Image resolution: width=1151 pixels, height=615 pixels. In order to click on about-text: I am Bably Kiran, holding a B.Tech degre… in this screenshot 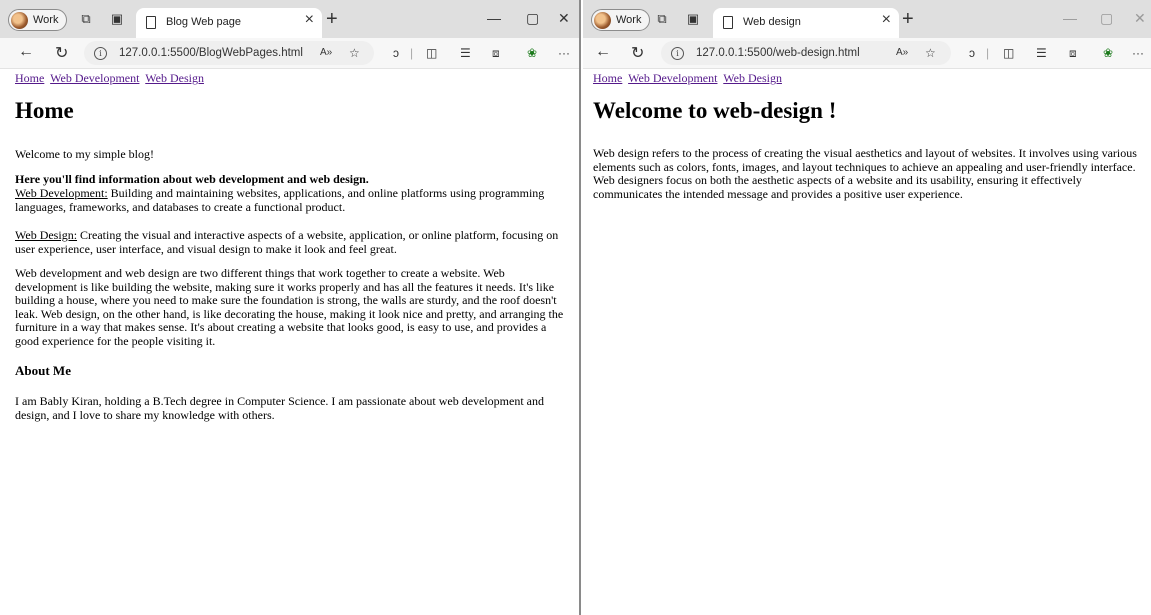, I will do `click(280, 408)`.